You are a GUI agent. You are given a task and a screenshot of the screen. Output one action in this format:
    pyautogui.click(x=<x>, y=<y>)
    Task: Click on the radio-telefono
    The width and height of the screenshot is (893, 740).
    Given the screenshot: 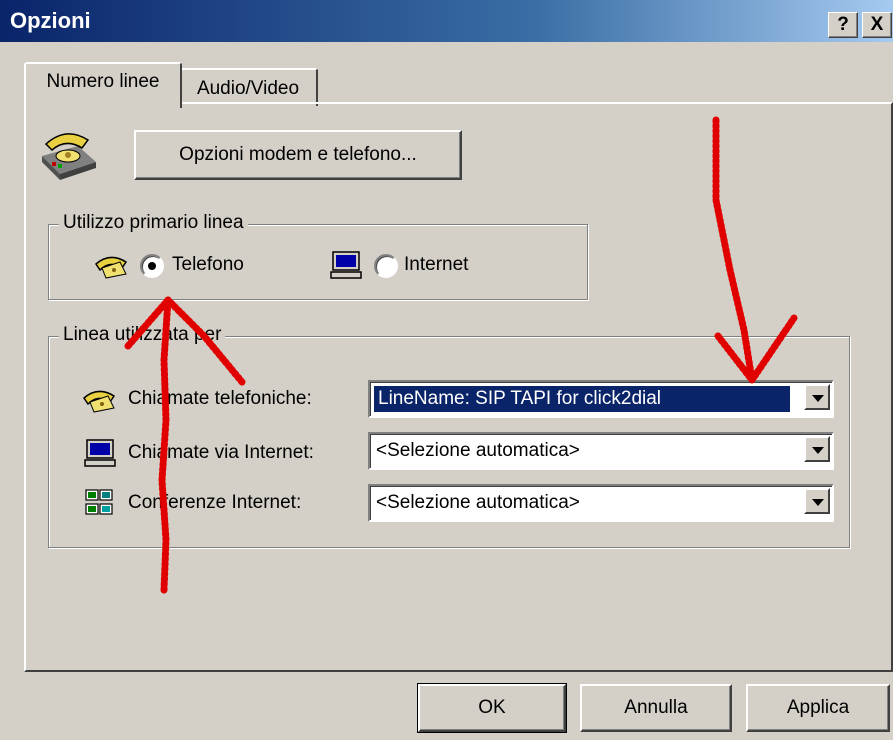 What is the action you would take?
    pyautogui.click(x=152, y=266)
    